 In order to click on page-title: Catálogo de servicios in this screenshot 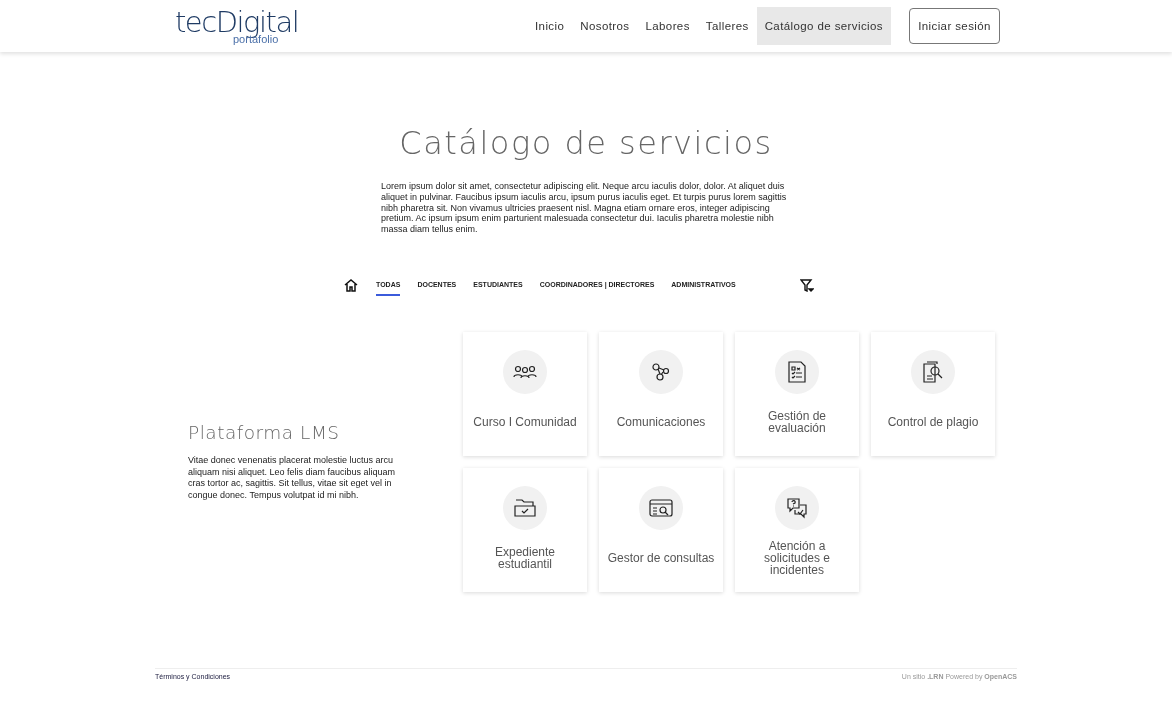, I will do `click(586, 143)`.